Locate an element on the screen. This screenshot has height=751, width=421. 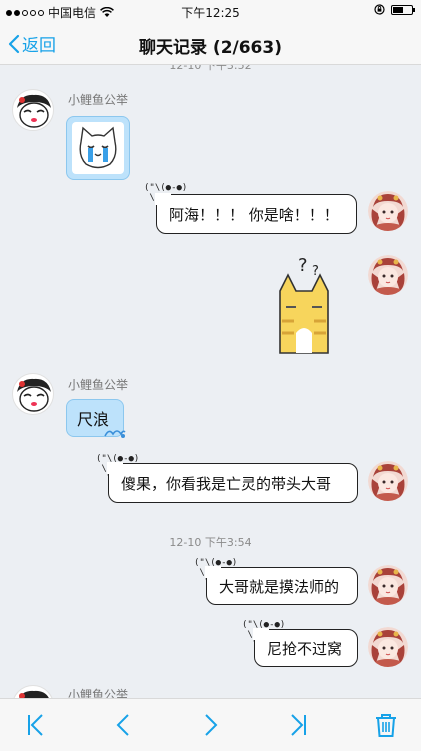
trash-icon is located at coordinates (386, 725).